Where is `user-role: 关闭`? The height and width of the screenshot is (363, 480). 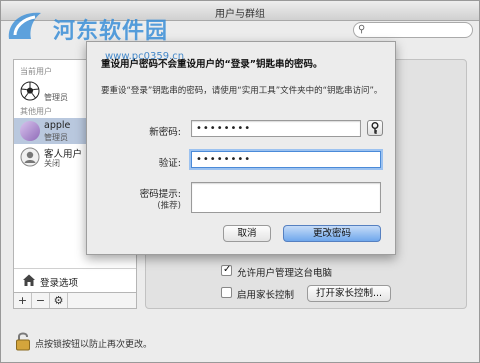
user-role: 关闭 is located at coordinates (52, 163).